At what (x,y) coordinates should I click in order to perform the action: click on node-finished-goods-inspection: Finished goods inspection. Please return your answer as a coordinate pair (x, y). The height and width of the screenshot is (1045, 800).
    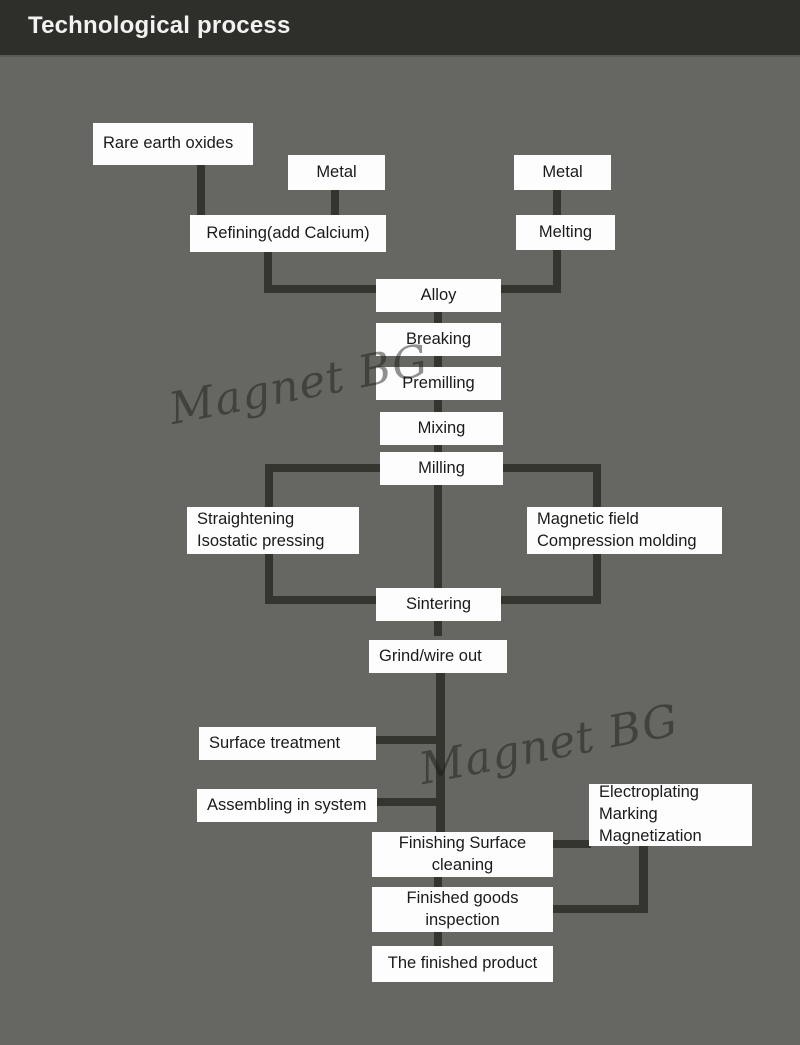
    Looking at the image, I should click on (462, 909).